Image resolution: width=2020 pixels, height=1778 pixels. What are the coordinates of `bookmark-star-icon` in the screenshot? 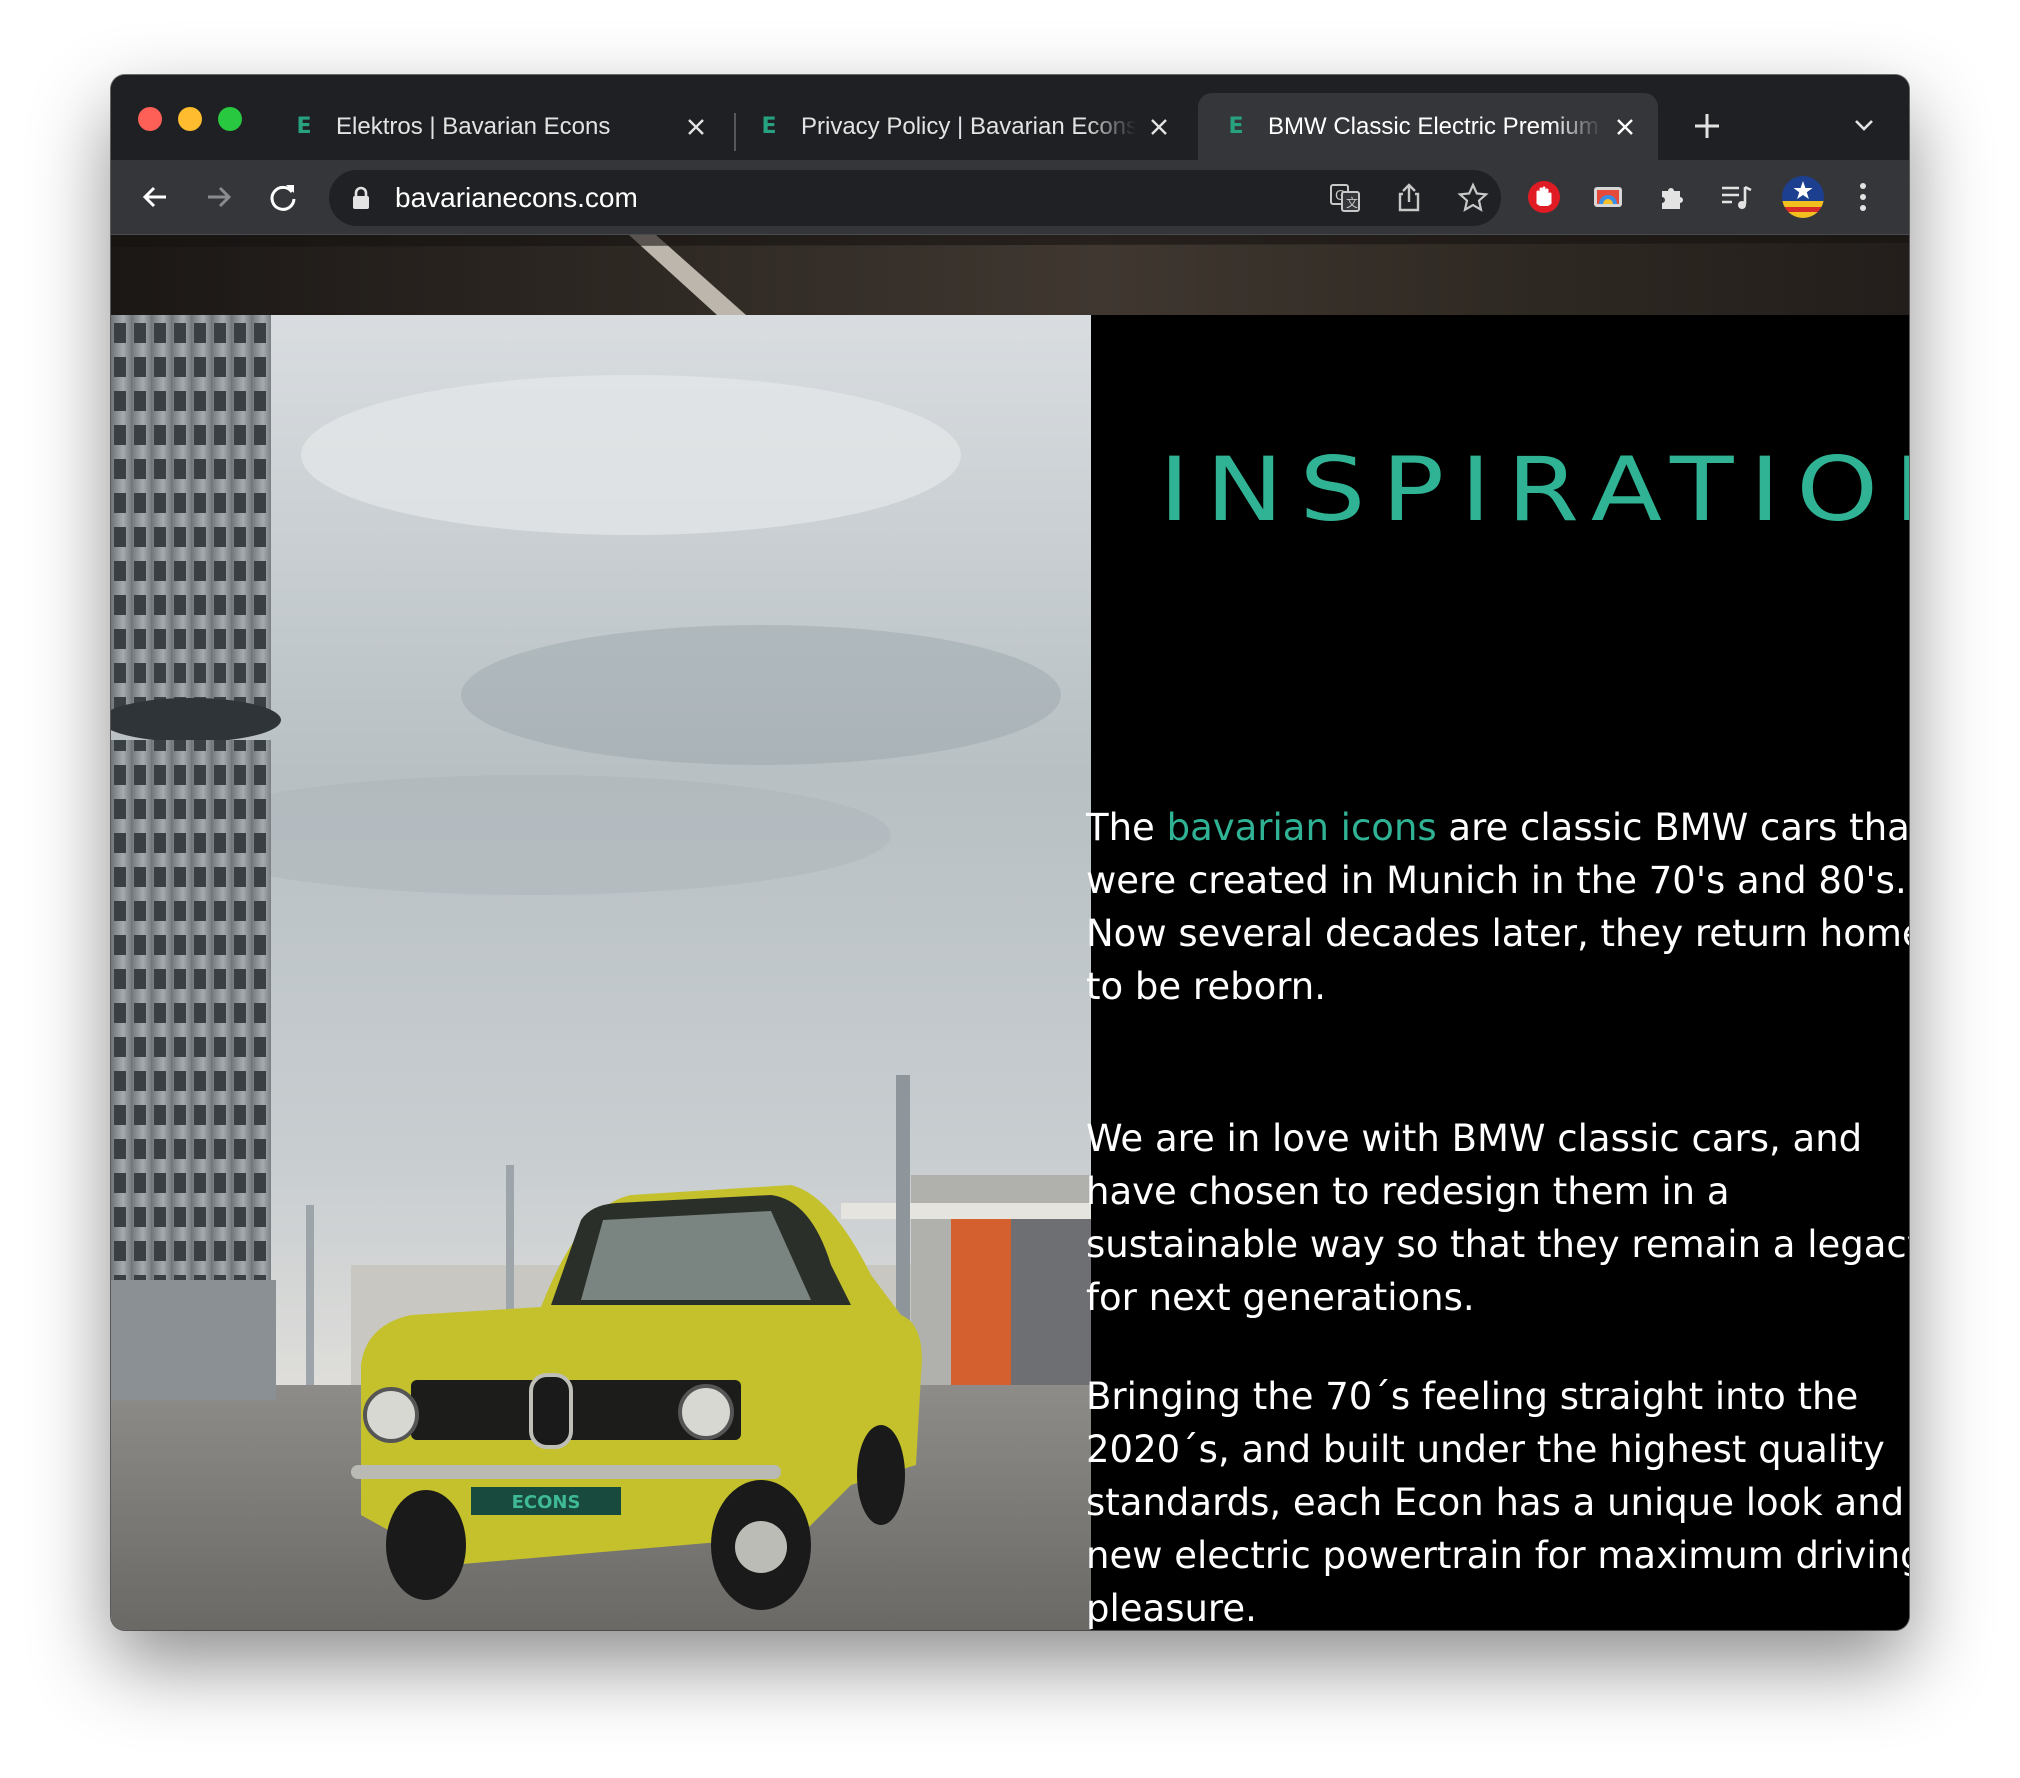 It's located at (1473, 198).